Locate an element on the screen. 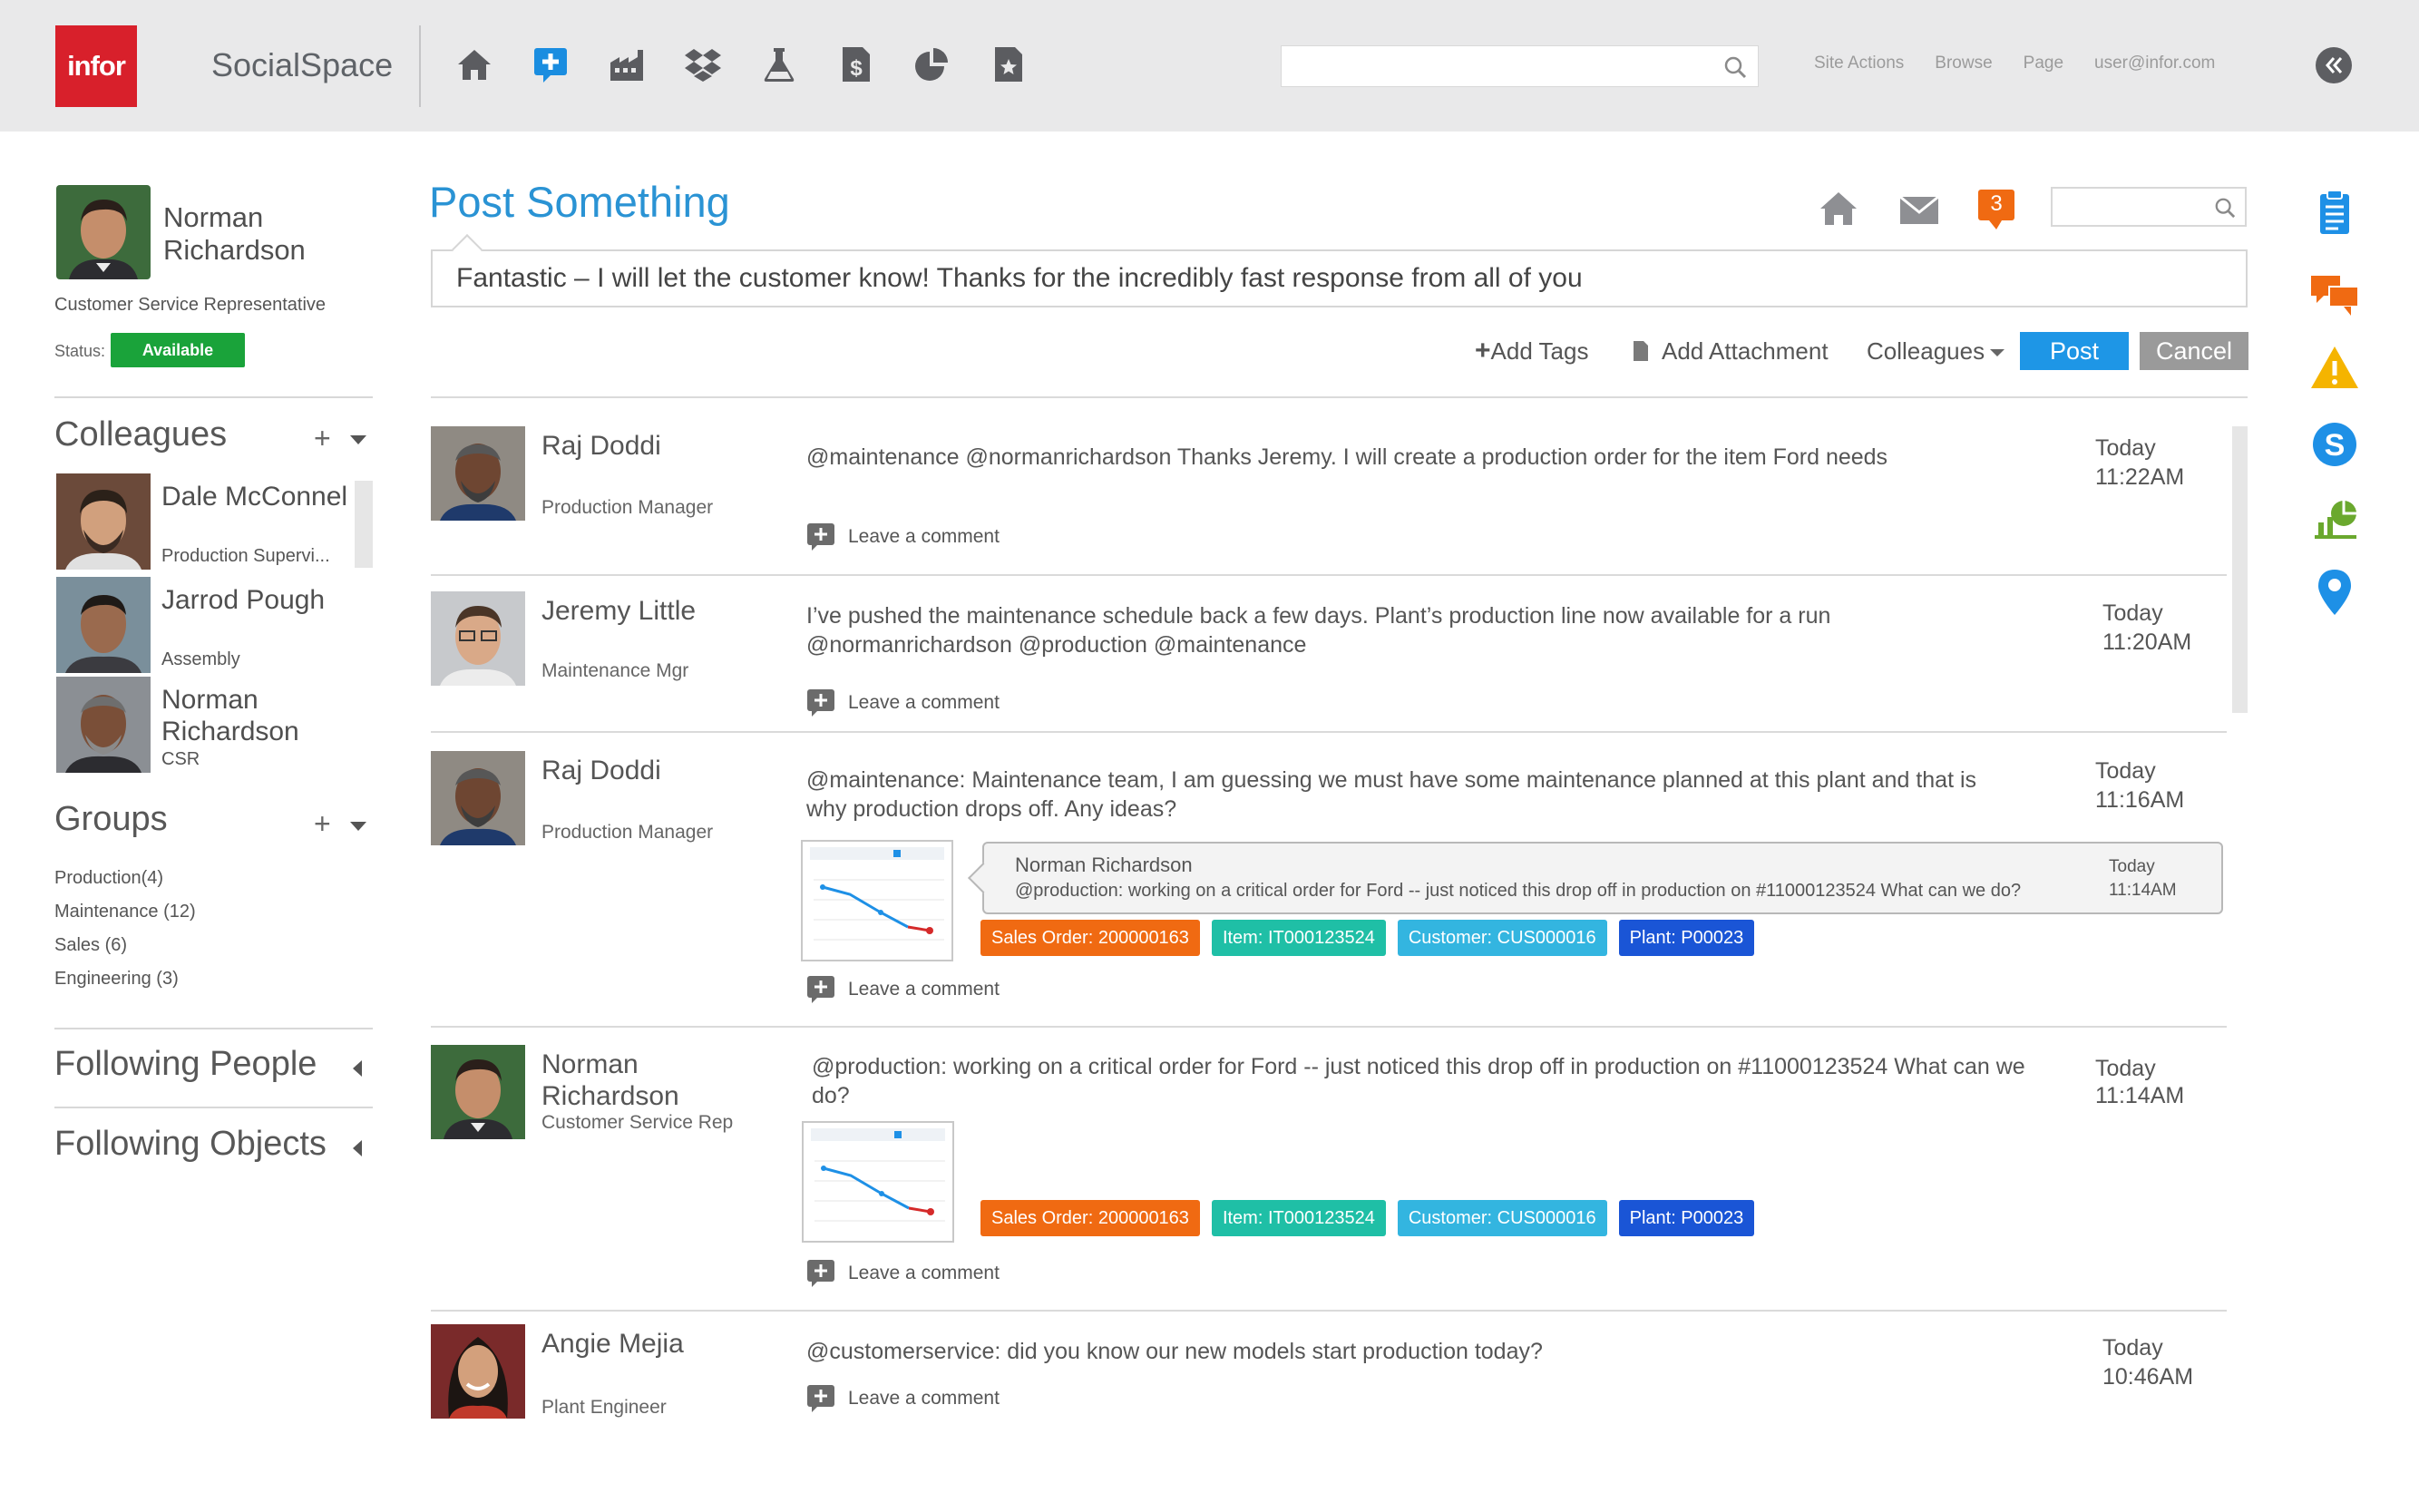 The image size is (2419, 1512). cancel-button: Cancel is located at coordinates (2194, 351).